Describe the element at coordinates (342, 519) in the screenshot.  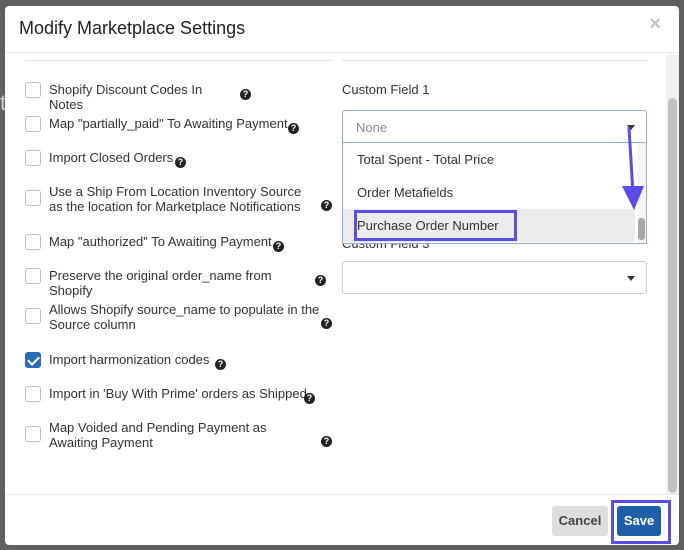
I see `modal-footer: Cancel Save` at that location.